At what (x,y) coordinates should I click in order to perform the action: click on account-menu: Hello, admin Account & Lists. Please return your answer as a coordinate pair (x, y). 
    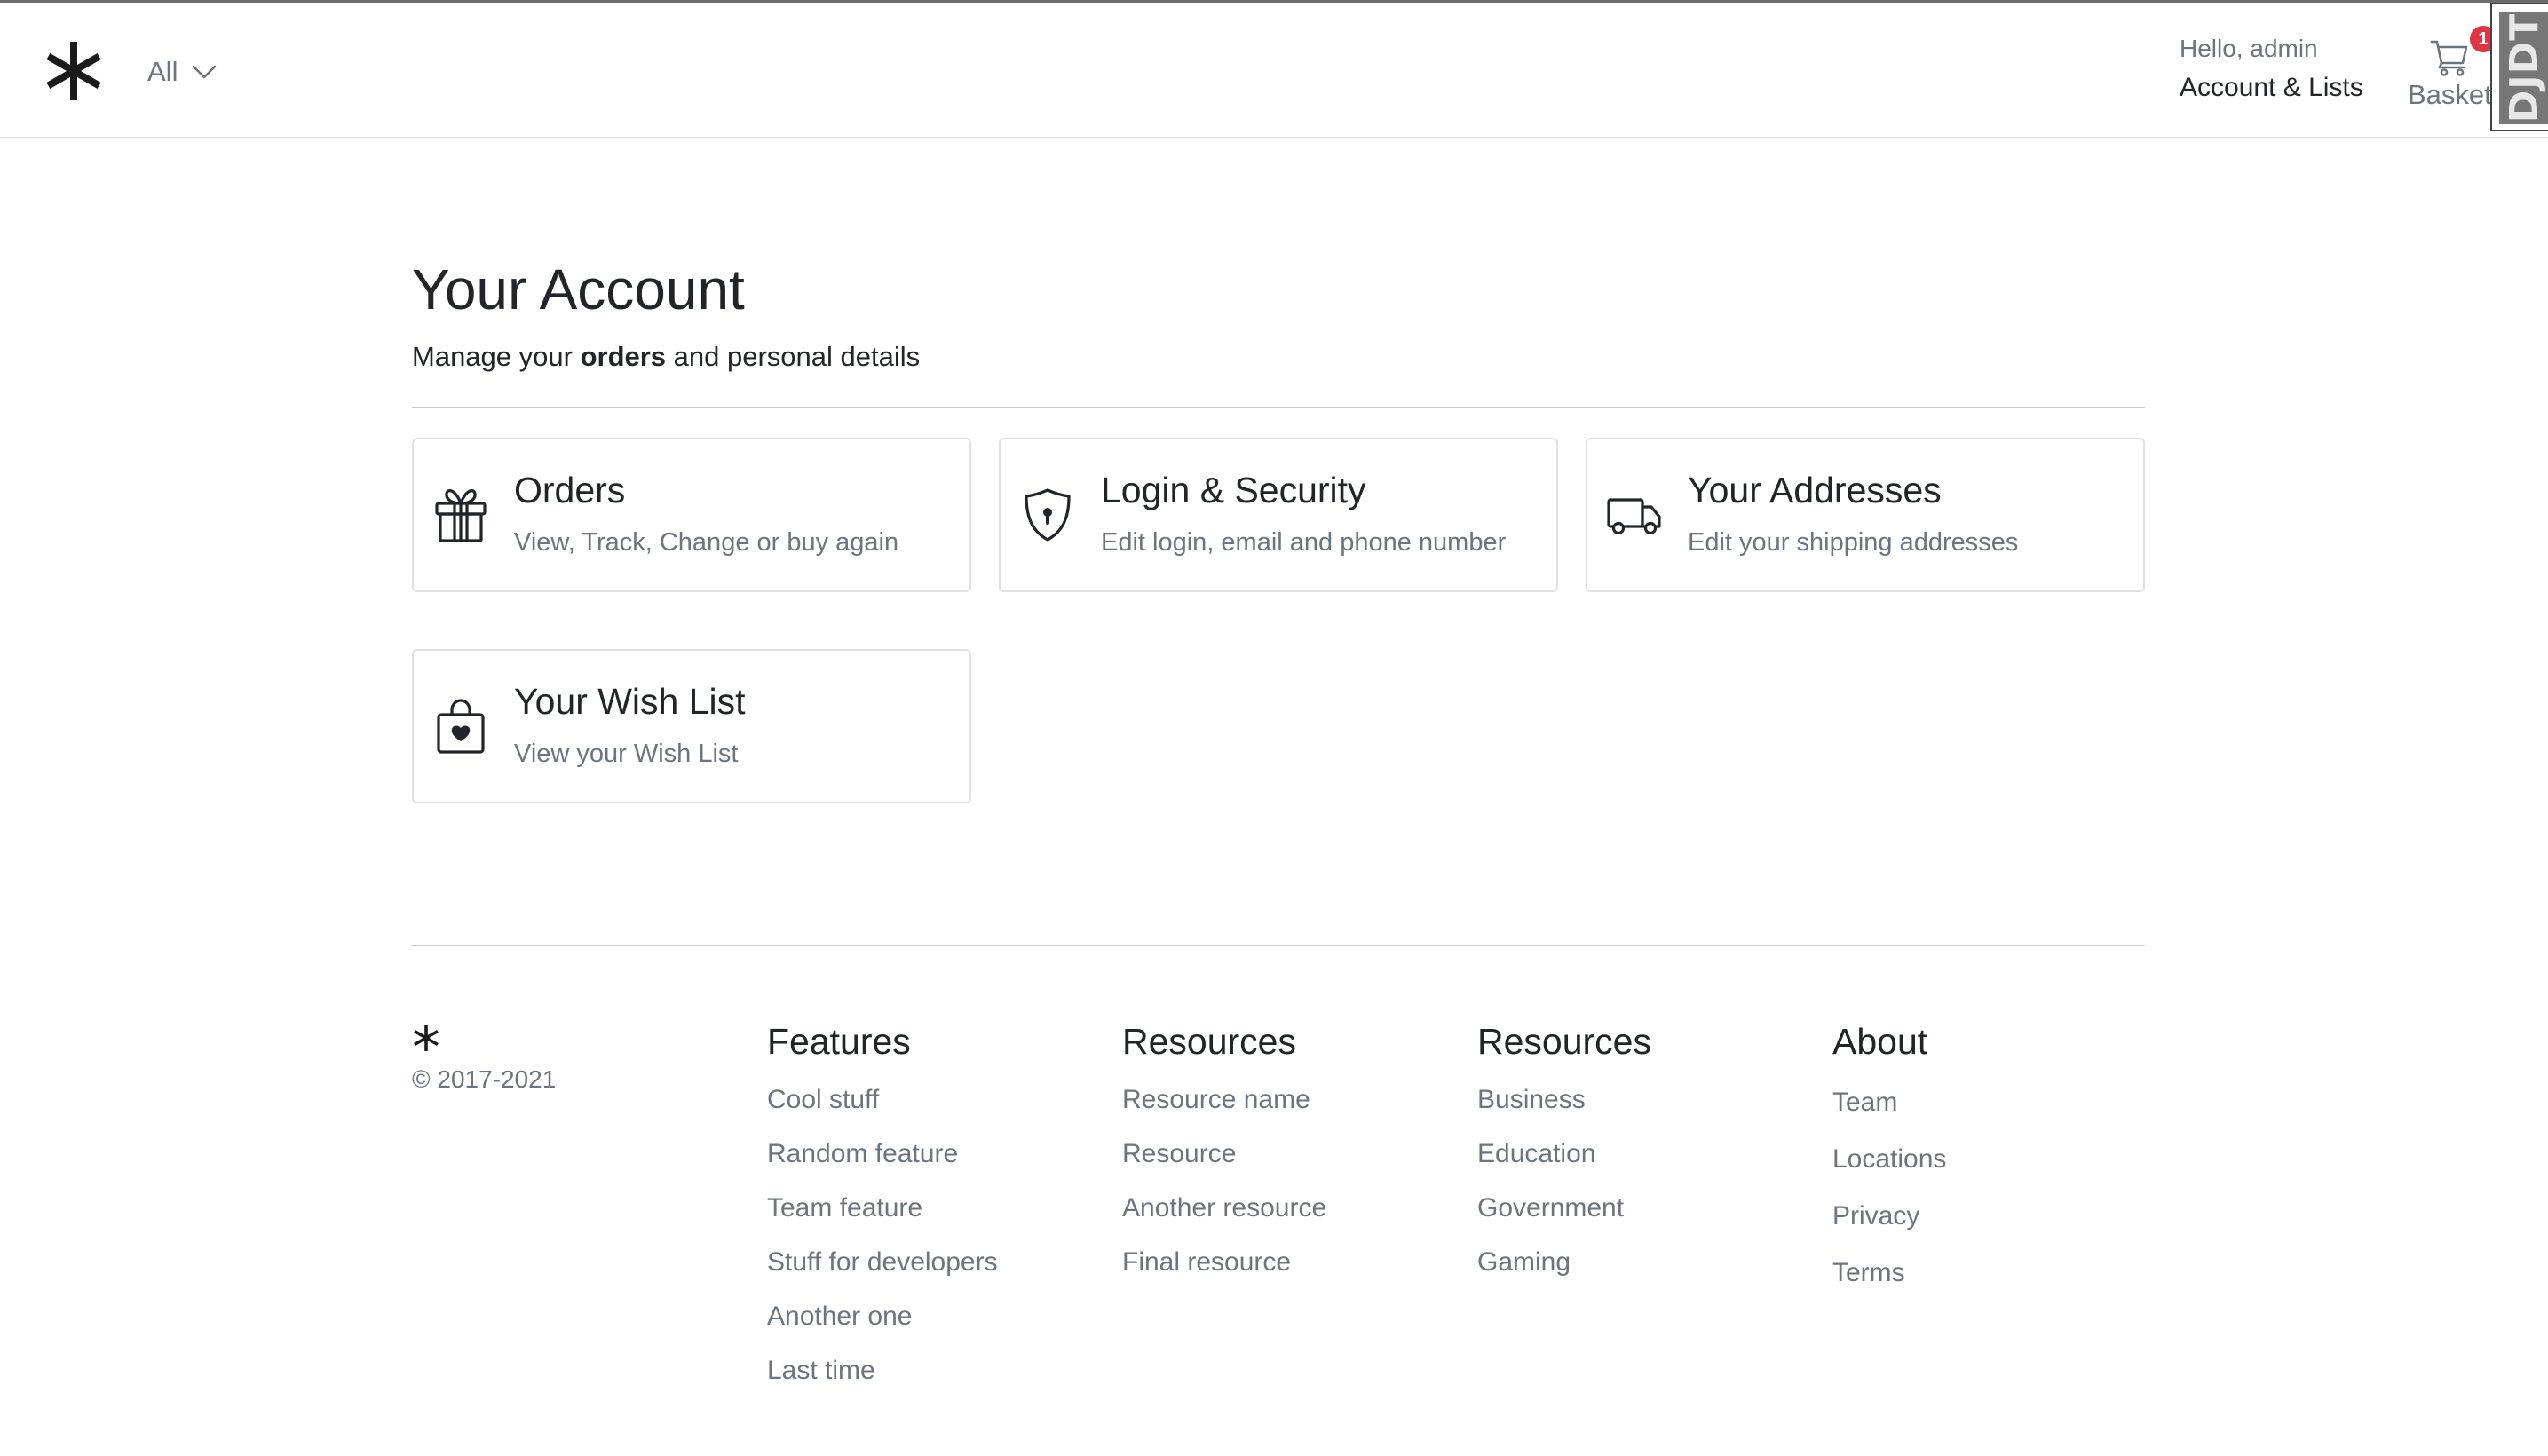
    Looking at the image, I should click on (2271, 70).